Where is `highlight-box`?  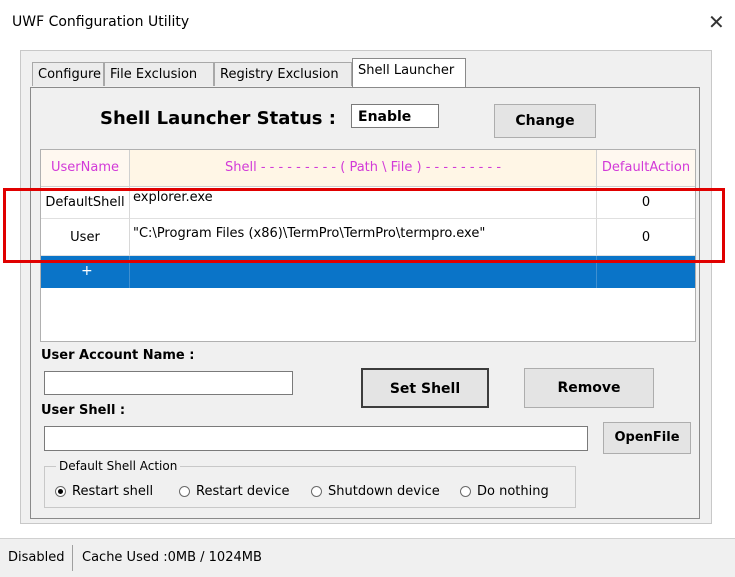
highlight-box is located at coordinates (364, 225).